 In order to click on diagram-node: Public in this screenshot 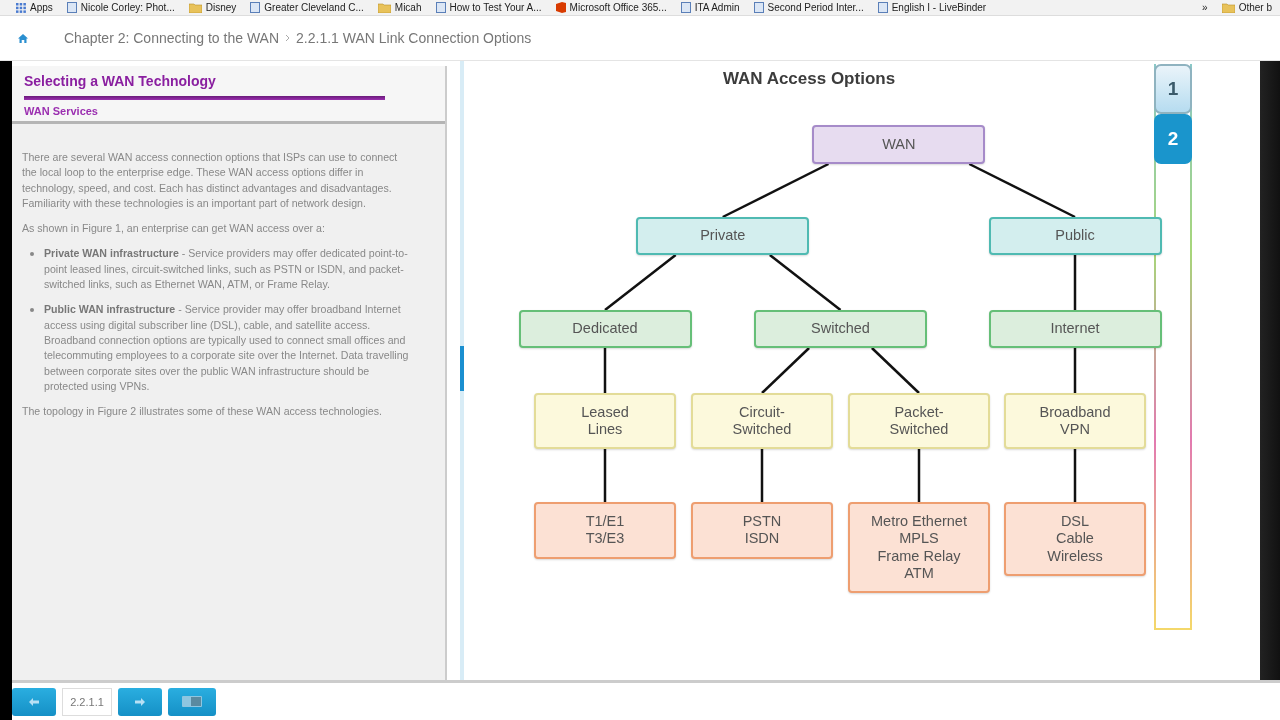, I will do `click(1075, 236)`.